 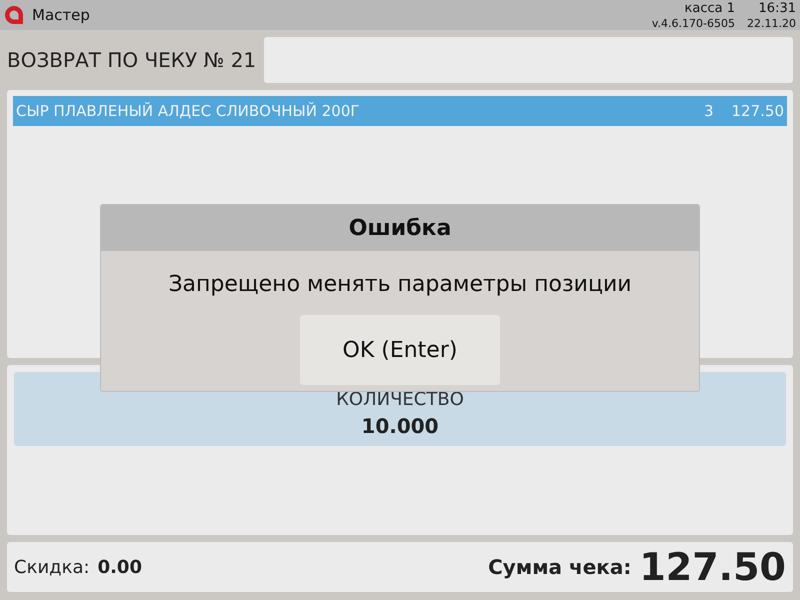 What do you see at coordinates (560, 567) in the screenshot?
I see `total-label: Сумма чека:` at bounding box center [560, 567].